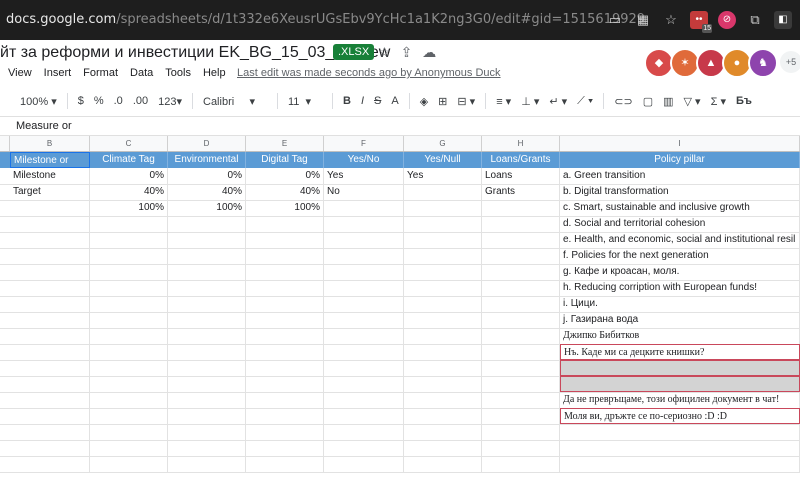 This screenshot has width=800, height=500. I want to click on cell-i: b. Digital transformation, so click(680, 192).